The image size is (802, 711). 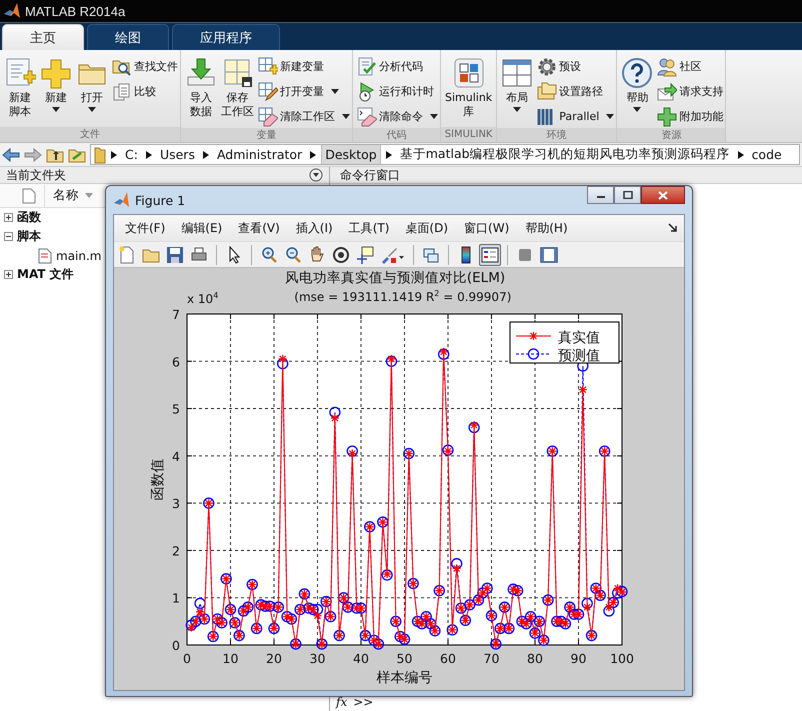 What do you see at coordinates (403, 297) in the screenshot?
I see `chart-subtitle: (mse = 193111.1419 R$^{2}$ = 0.99907)` at bounding box center [403, 297].